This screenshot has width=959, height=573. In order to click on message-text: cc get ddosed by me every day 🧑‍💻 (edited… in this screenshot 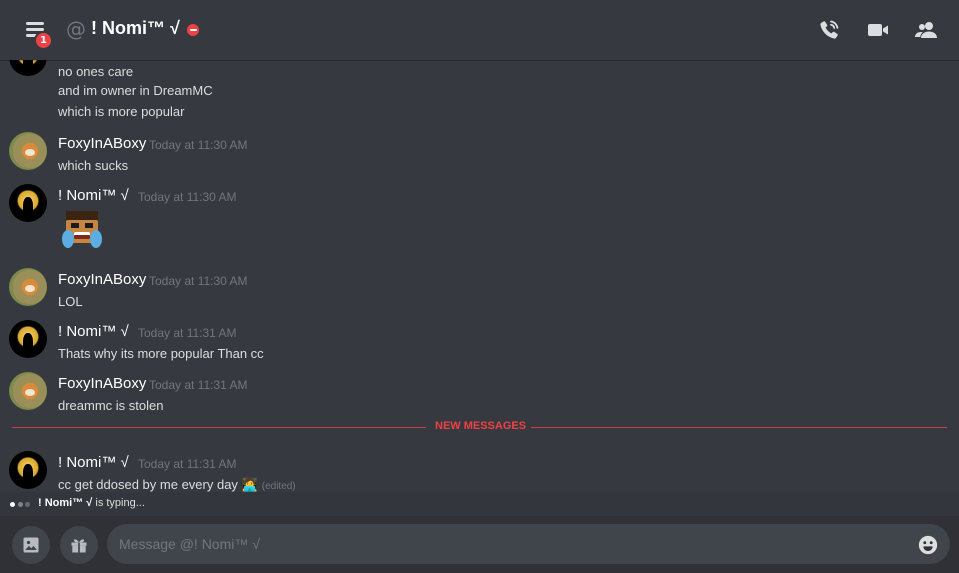, I will do `click(177, 484)`.